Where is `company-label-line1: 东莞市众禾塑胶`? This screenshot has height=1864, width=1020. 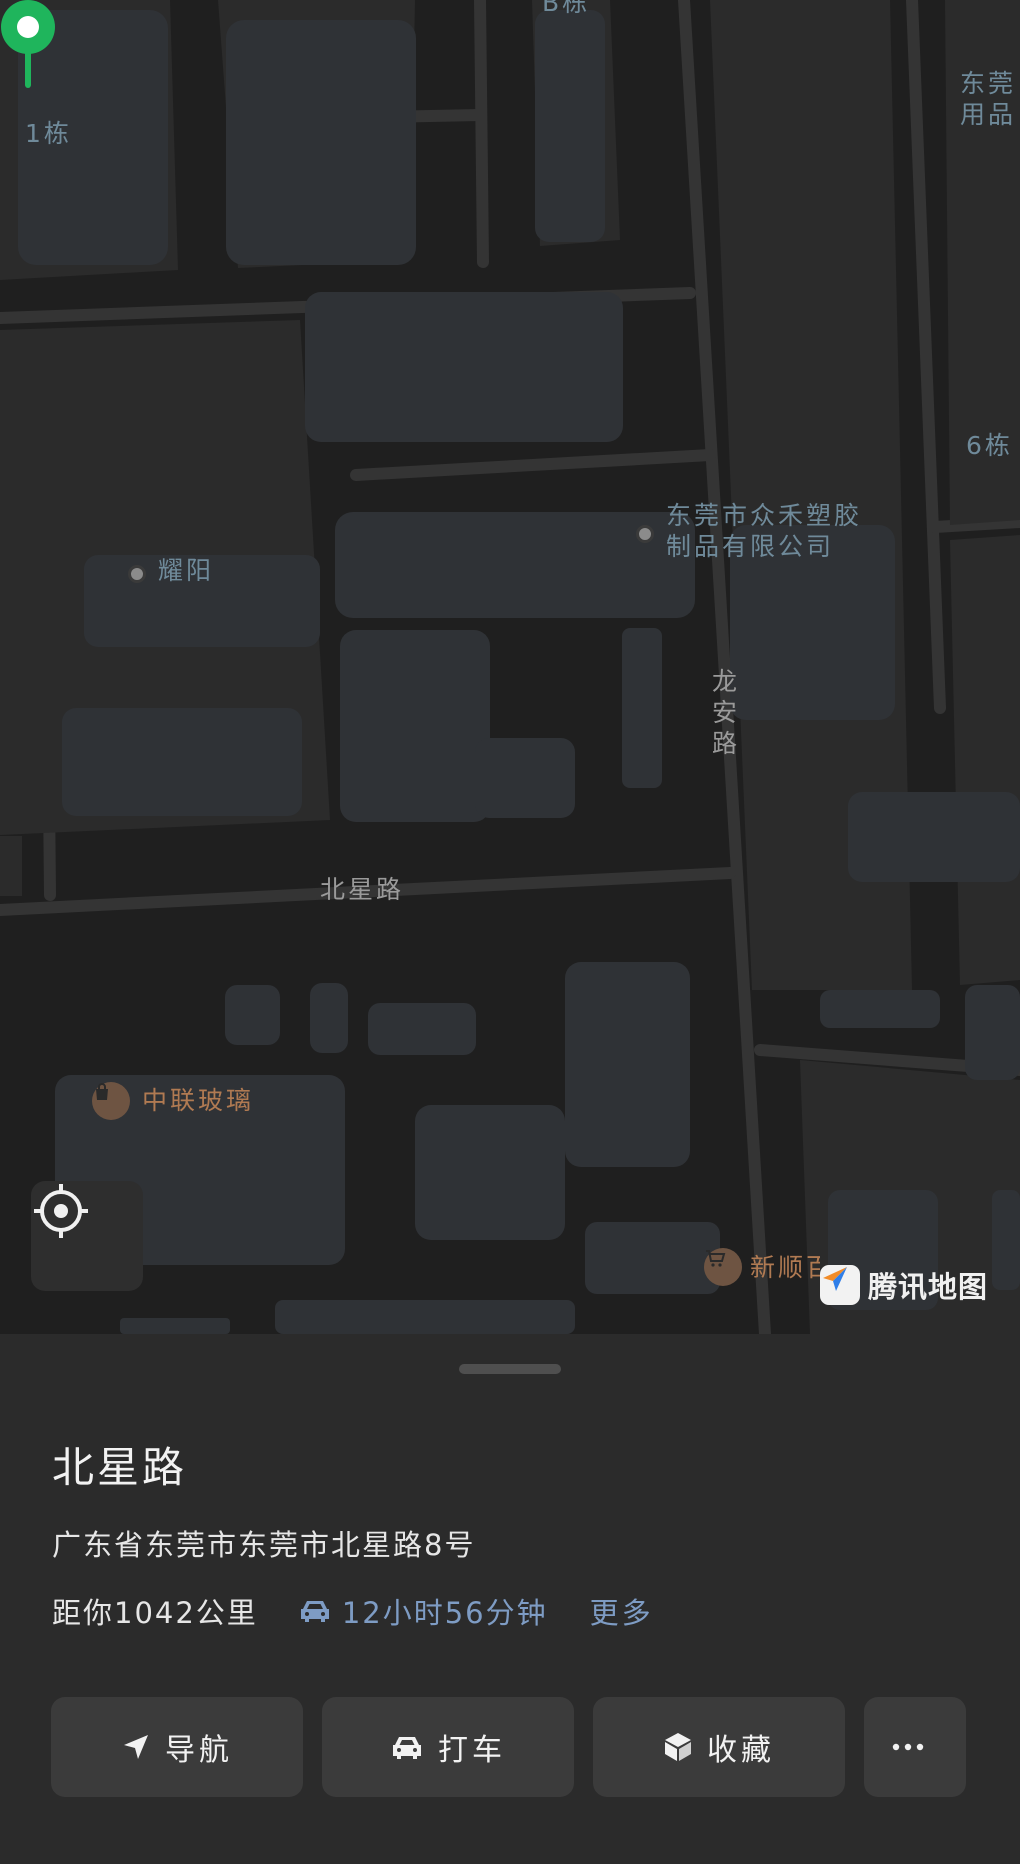
company-label-line1: 东莞市众禾塑胶 is located at coordinates (764, 516).